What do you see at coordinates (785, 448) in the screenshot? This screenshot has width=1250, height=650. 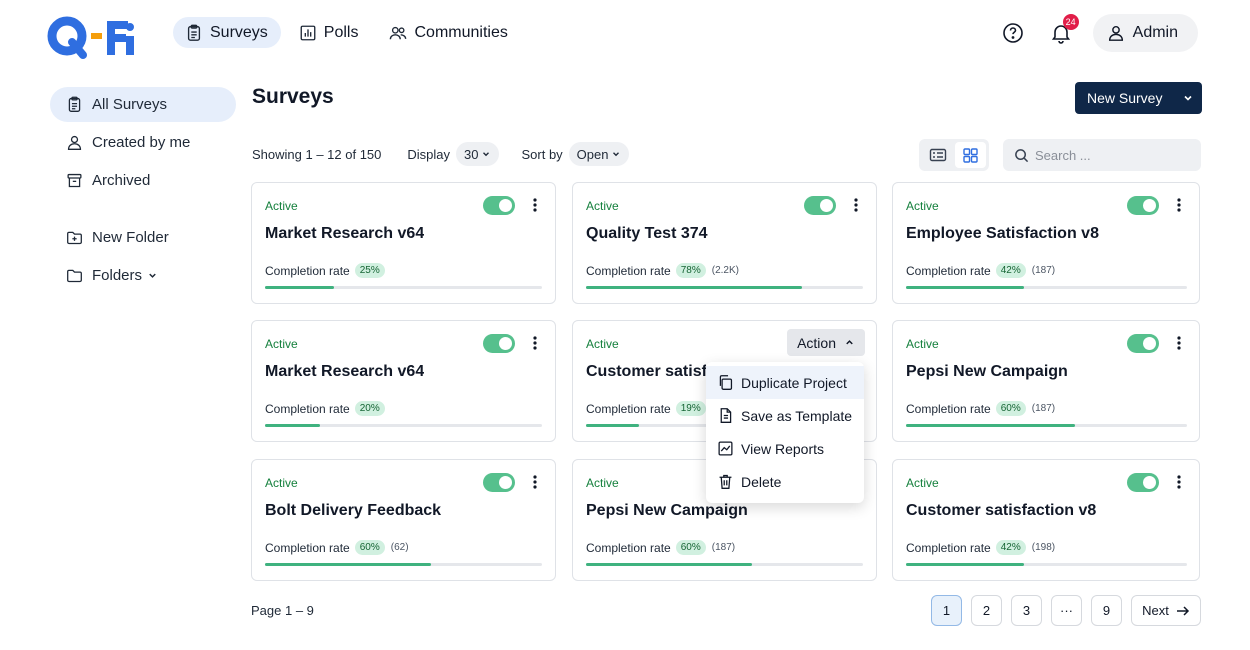 I see `menu-item-view-reports: View Reports` at bounding box center [785, 448].